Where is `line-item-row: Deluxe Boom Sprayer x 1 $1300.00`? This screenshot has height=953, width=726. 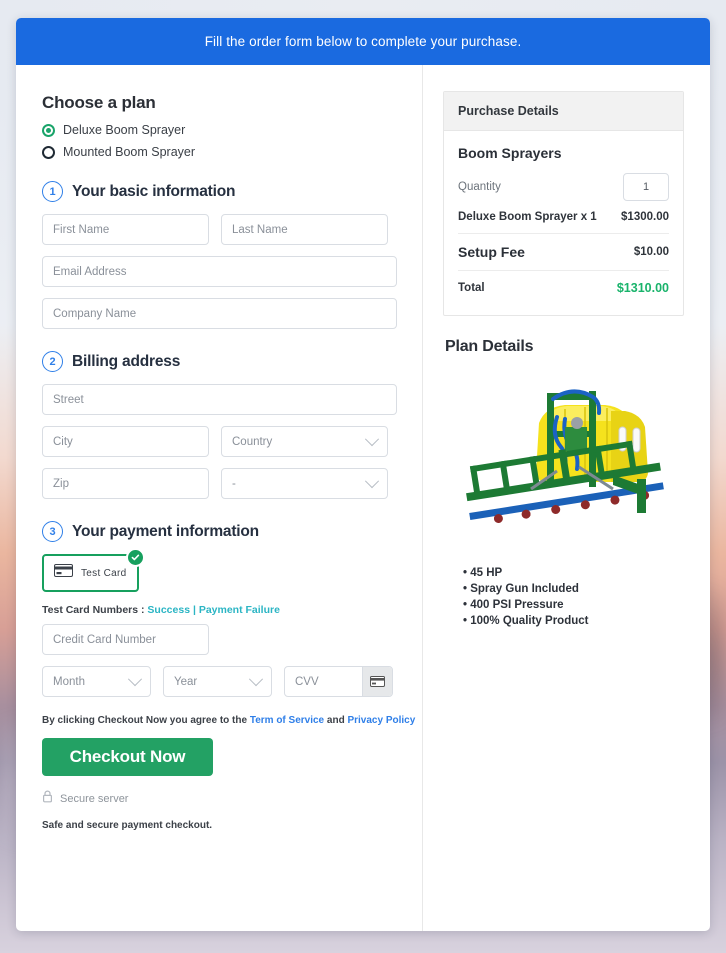 line-item-row: Deluxe Boom Sprayer x 1 $1300.00 is located at coordinates (563, 217).